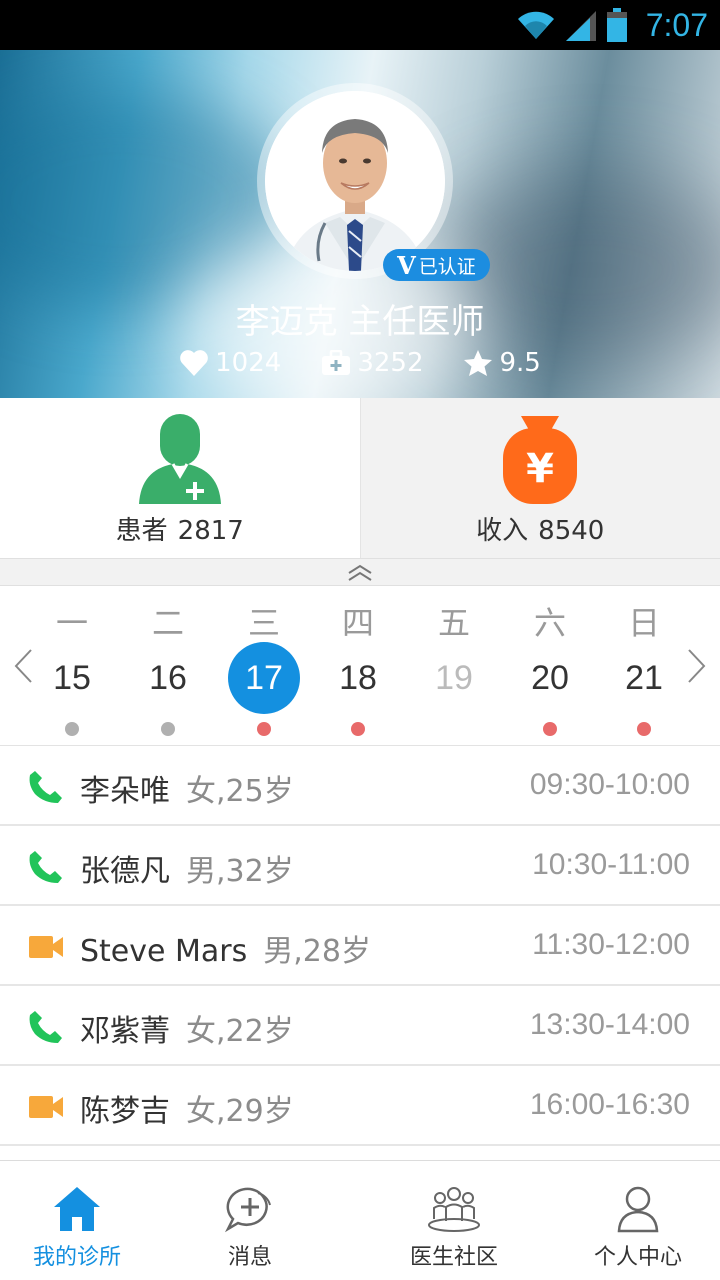  I want to click on appointment-time: 10:30-11:00, so click(611, 864).